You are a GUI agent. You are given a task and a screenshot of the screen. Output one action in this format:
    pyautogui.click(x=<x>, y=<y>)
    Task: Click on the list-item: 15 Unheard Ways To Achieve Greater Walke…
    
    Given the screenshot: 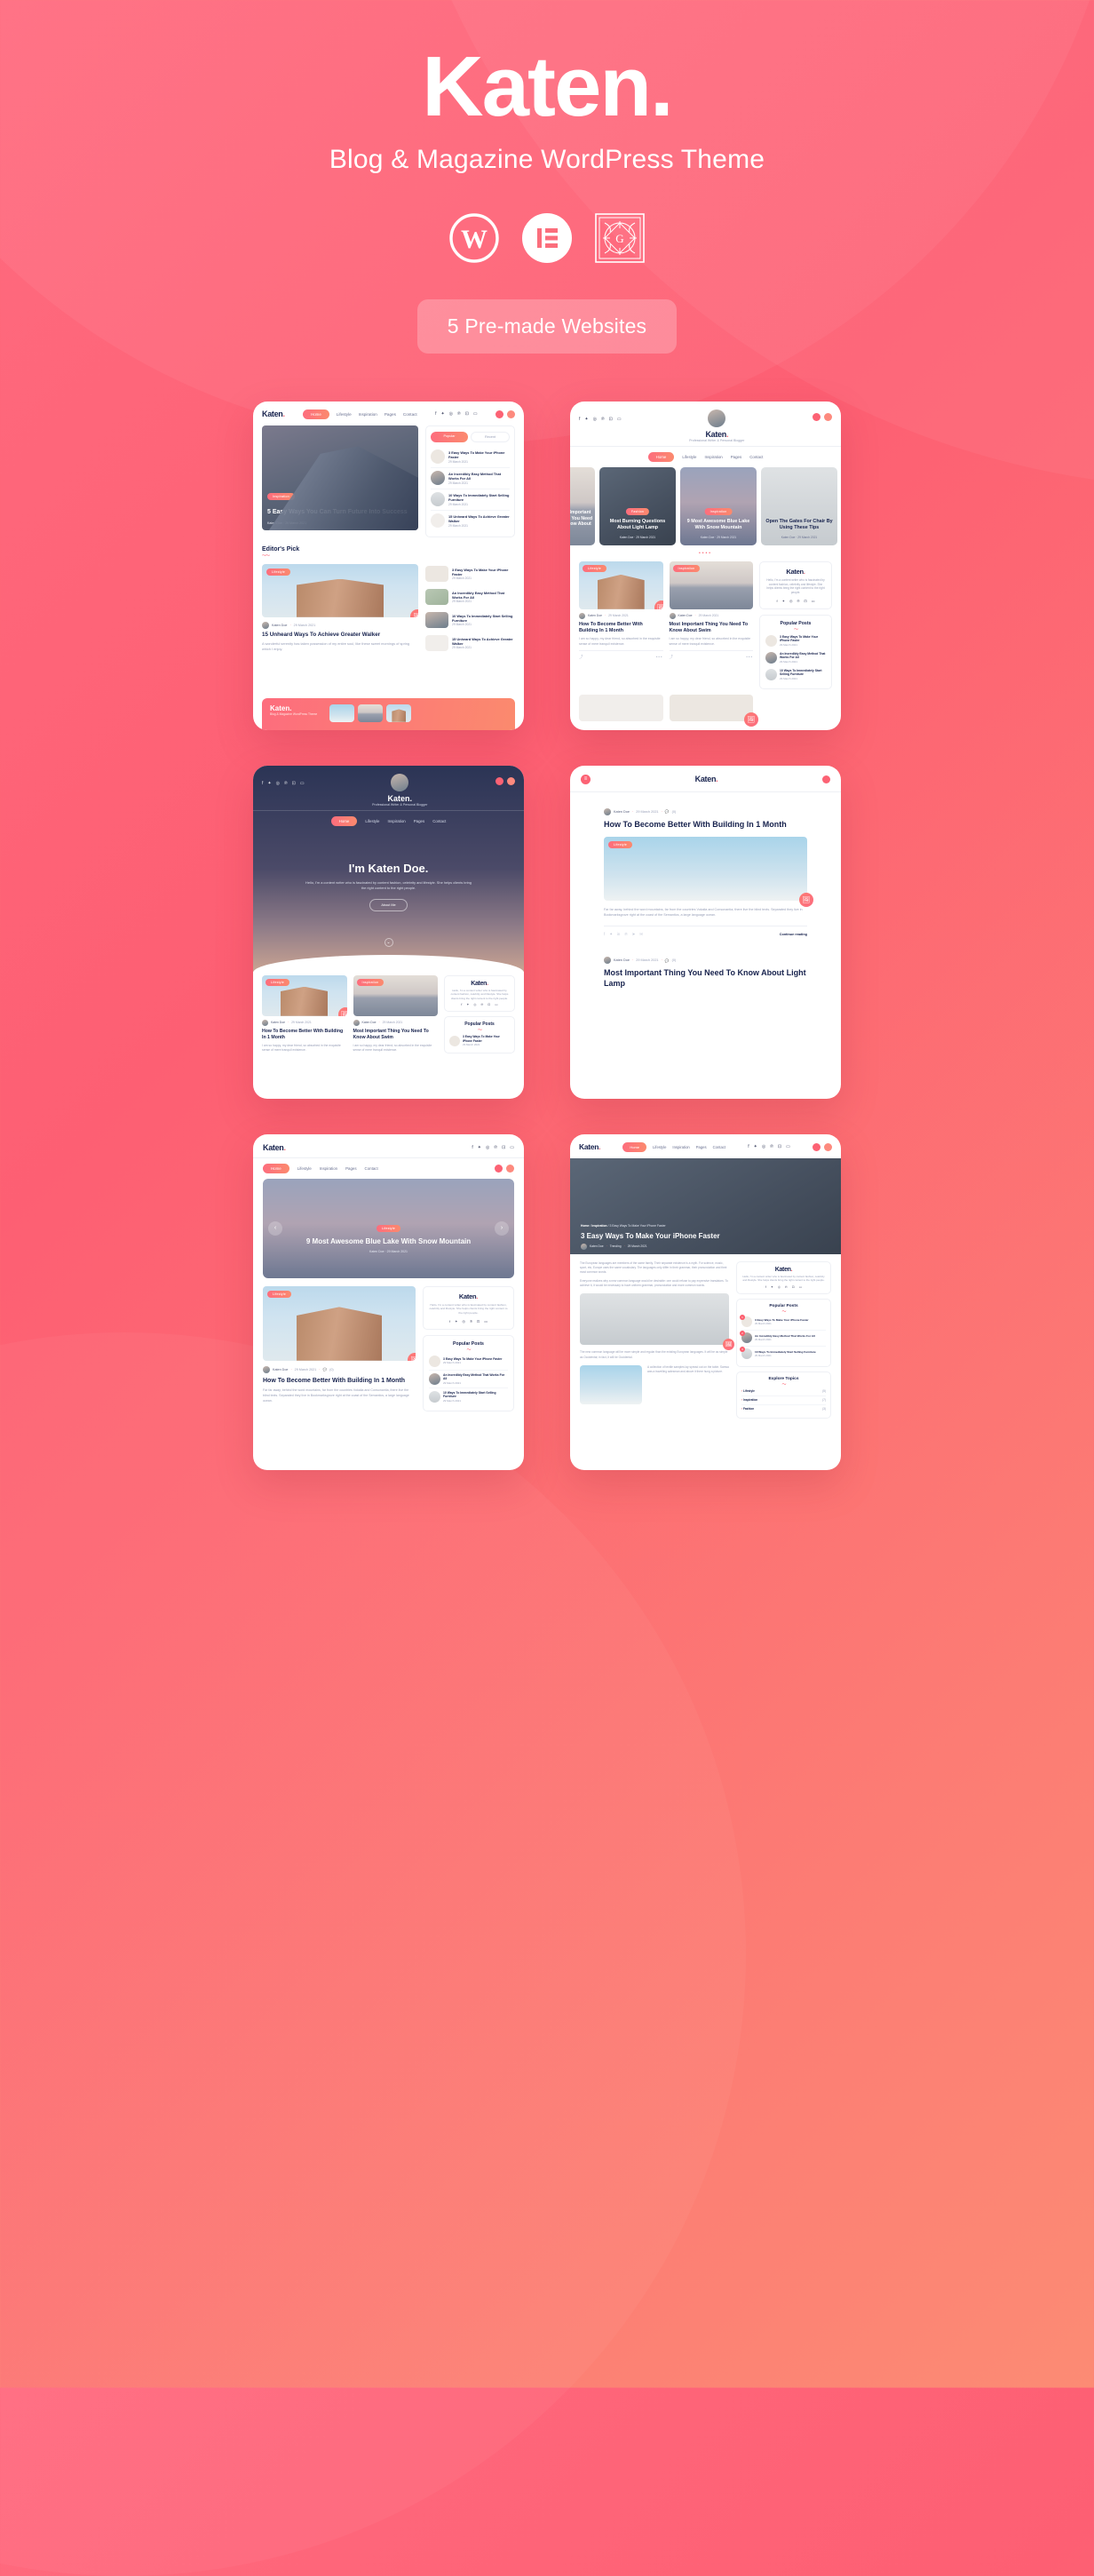 What is the action you would take?
    pyautogui.click(x=470, y=643)
    